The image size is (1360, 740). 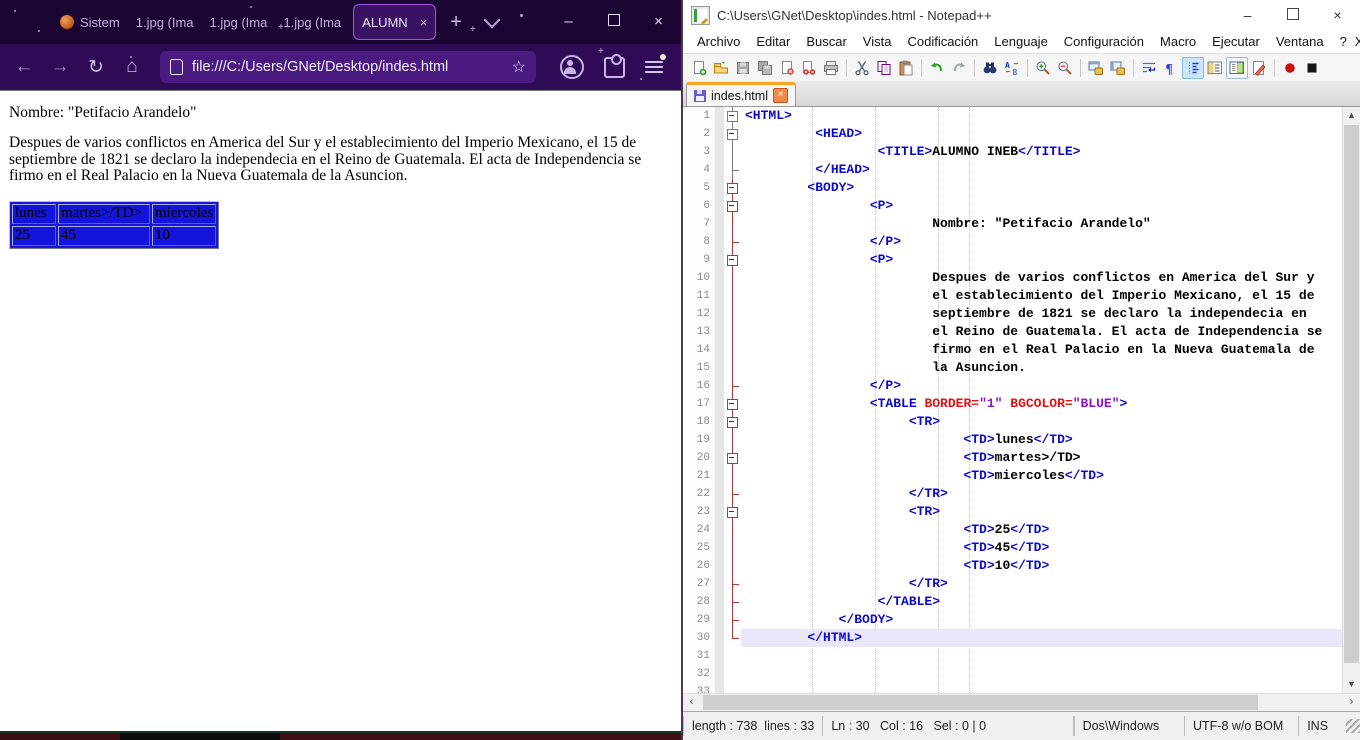 I want to click on code-line-9: 9 <P>, so click(x=1012, y=260).